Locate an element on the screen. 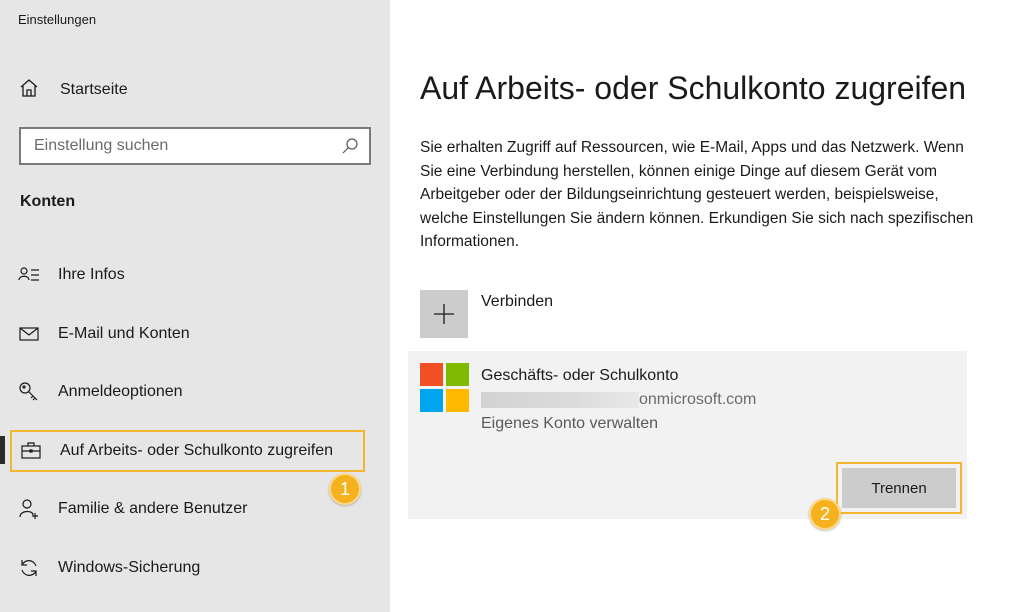 The image size is (1024, 612). disconnect-highlight: Trennen is located at coordinates (899, 488).